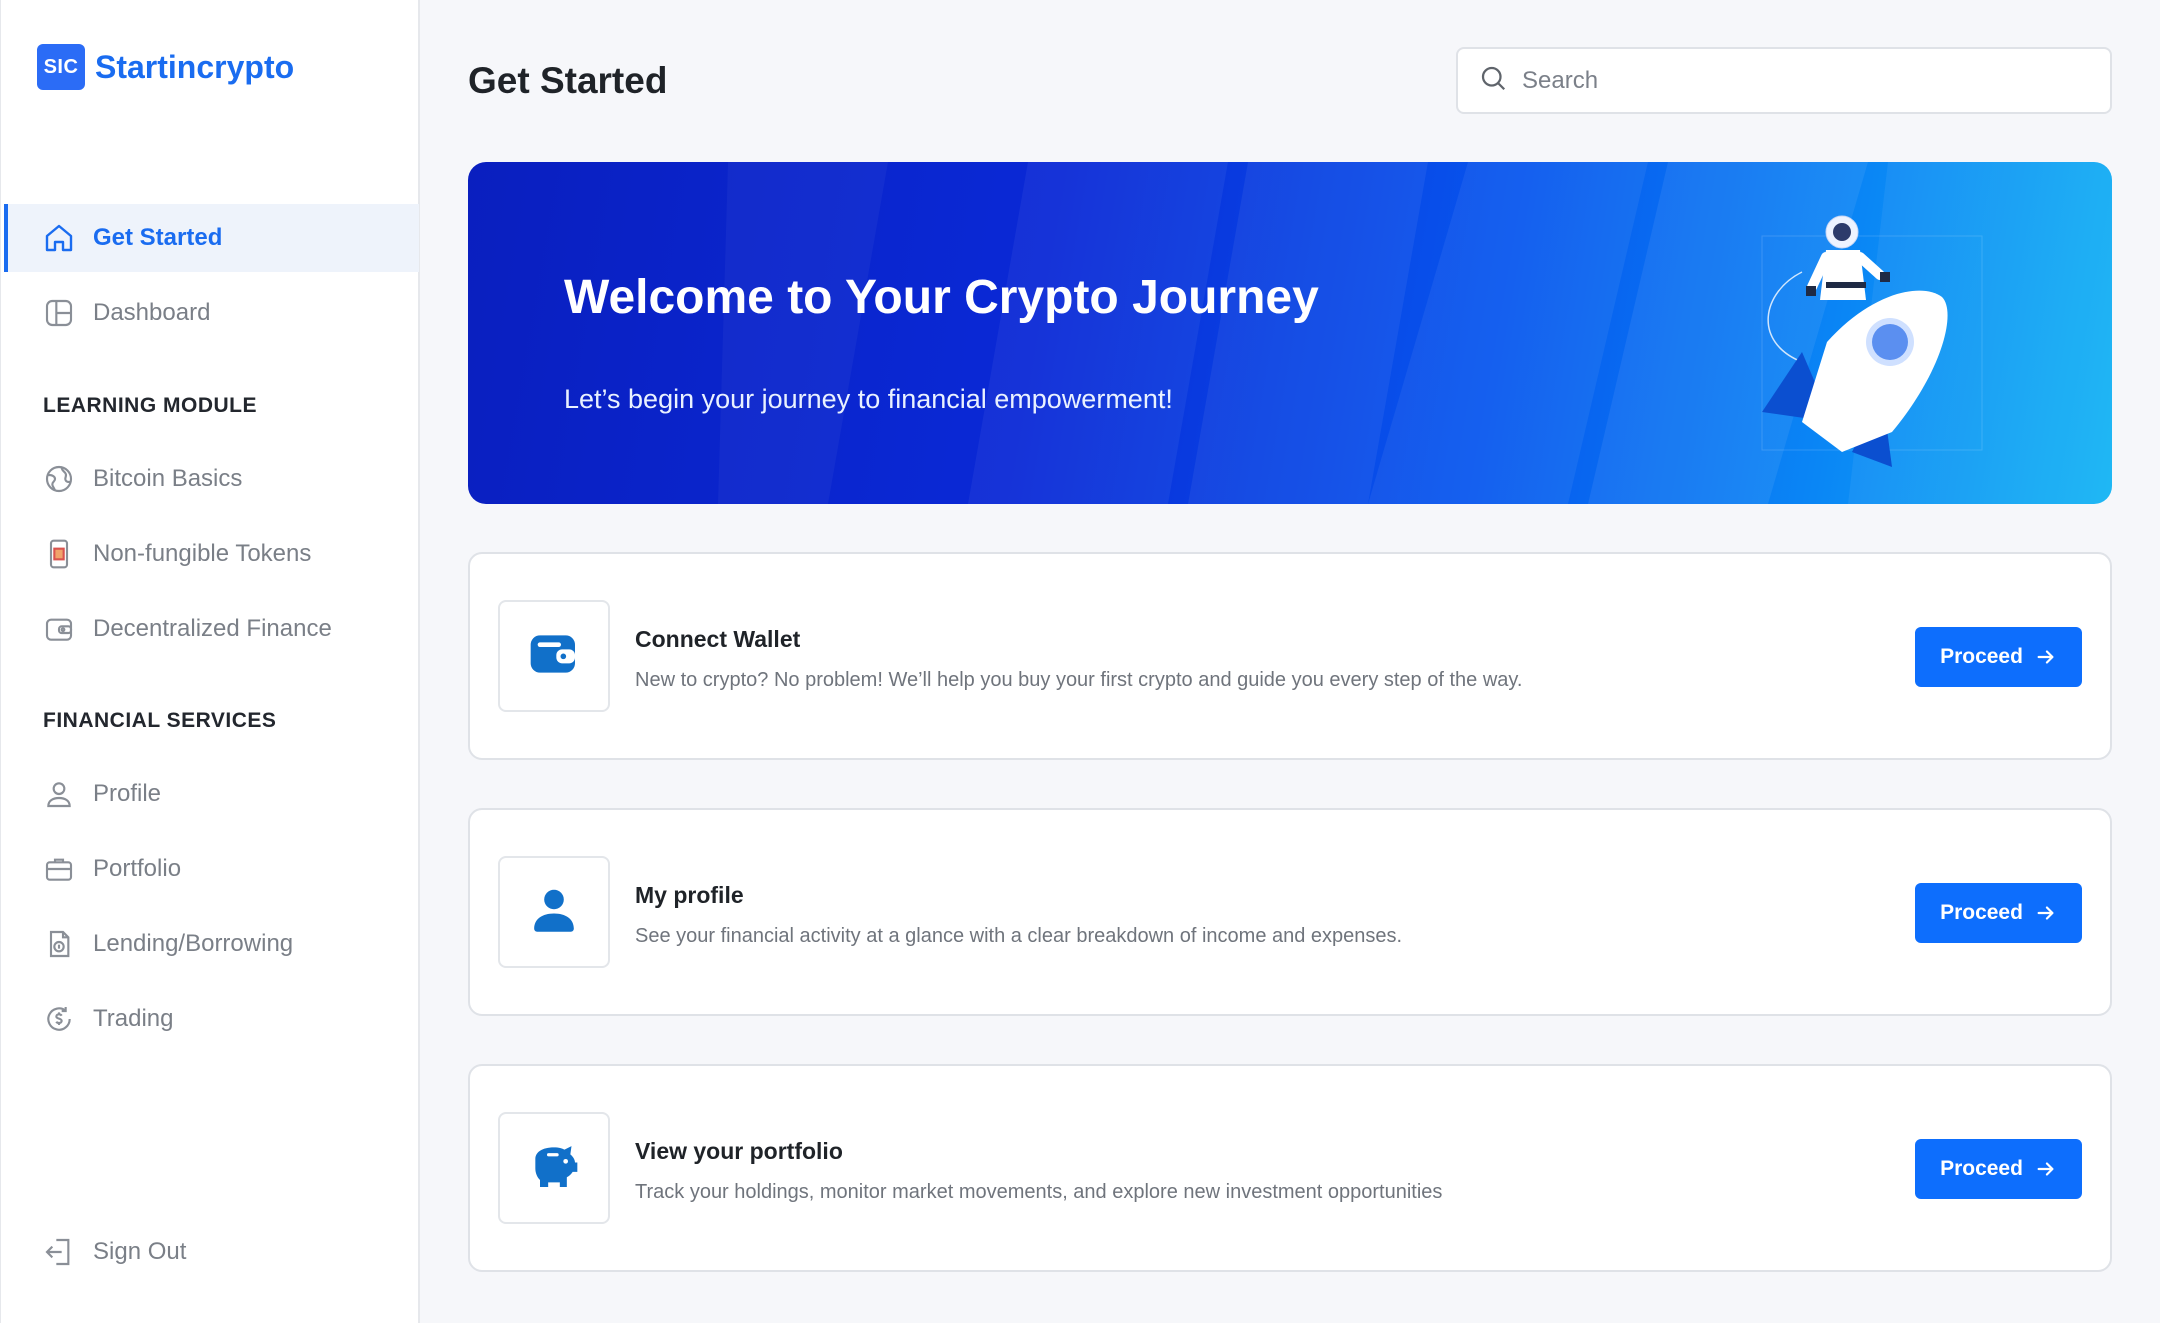  I want to click on sidebar-item-label: Profile, so click(127, 793).